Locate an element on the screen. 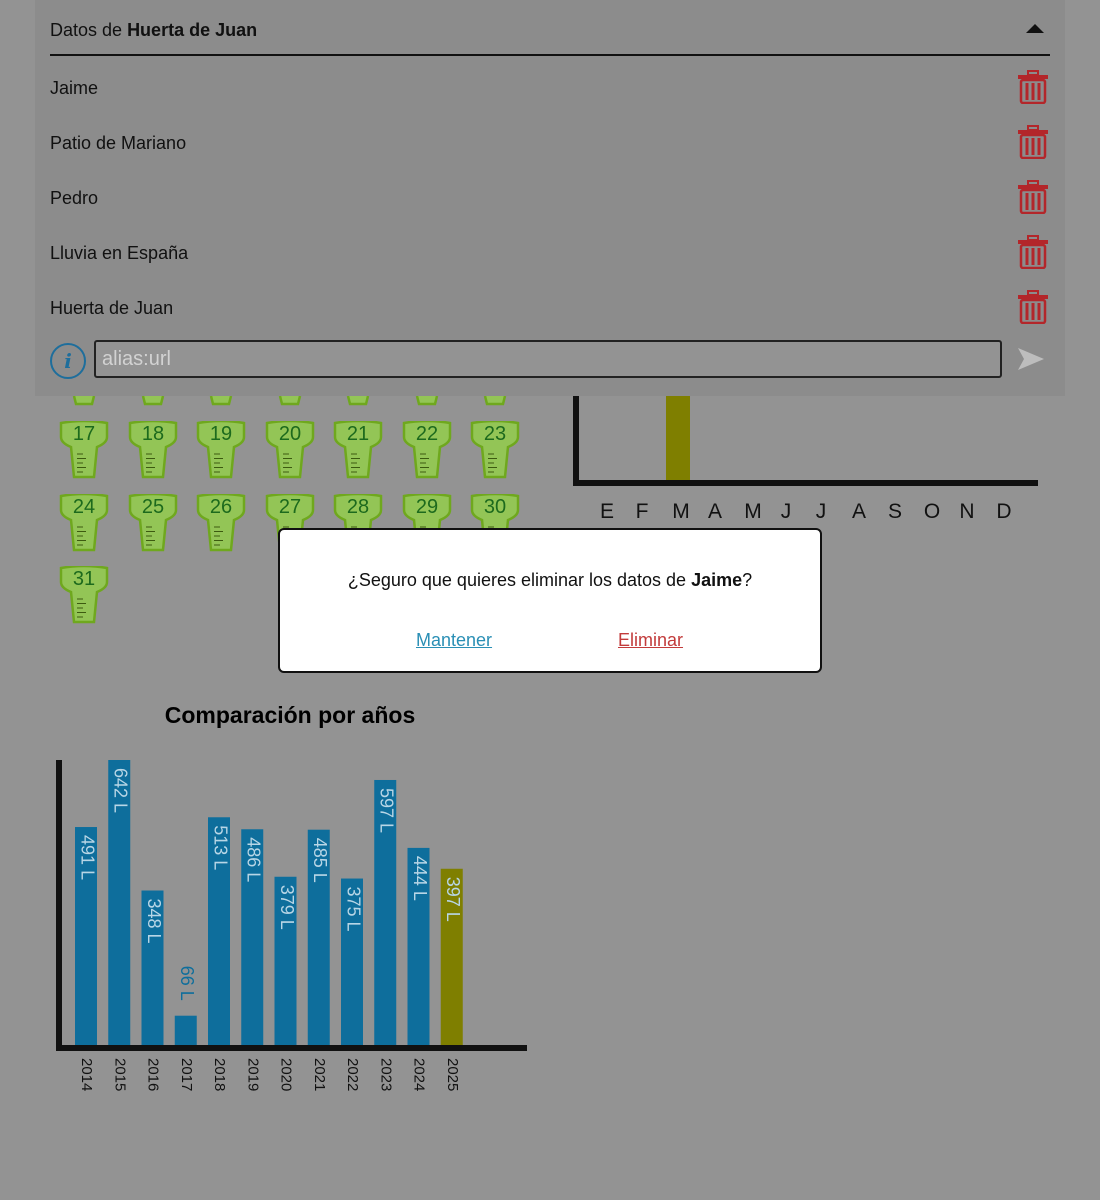  year-bar-2017 is located at coordinates (185, 1030).